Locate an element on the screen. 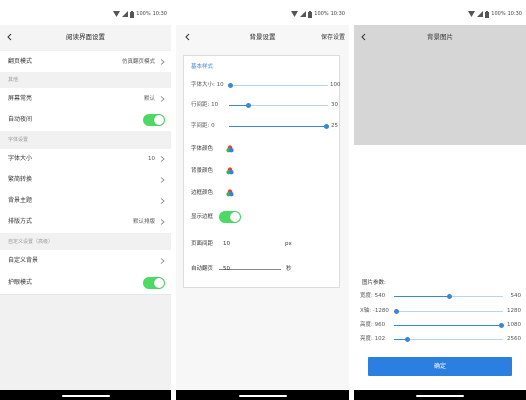 The height and width of the screenshot is (400, 526). auto-page-label: 自动翻页 is located at coordinates (202, 269).